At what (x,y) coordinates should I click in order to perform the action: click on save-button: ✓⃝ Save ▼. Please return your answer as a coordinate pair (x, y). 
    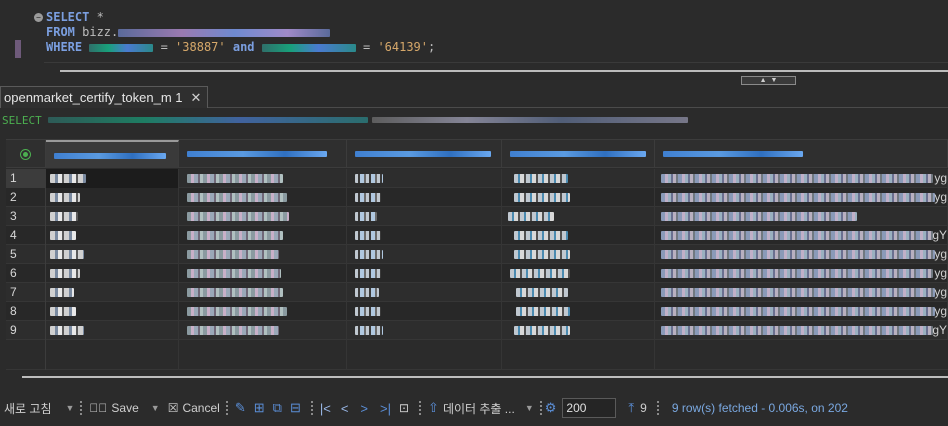
    Looking at the image, I should click on (124, 408).